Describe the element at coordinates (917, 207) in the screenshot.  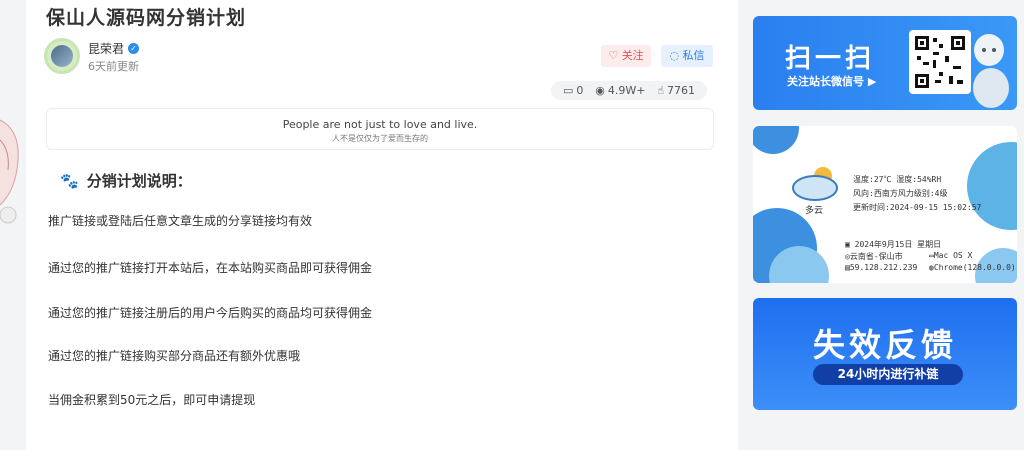
I see `weather-update: 更新时间:2024-09-15 15:02:57` at that location.